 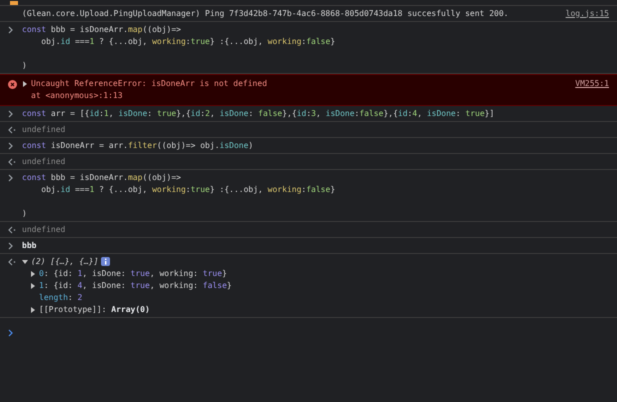 I want to click on source-link: VM255:1, so click(x=592, y=84).